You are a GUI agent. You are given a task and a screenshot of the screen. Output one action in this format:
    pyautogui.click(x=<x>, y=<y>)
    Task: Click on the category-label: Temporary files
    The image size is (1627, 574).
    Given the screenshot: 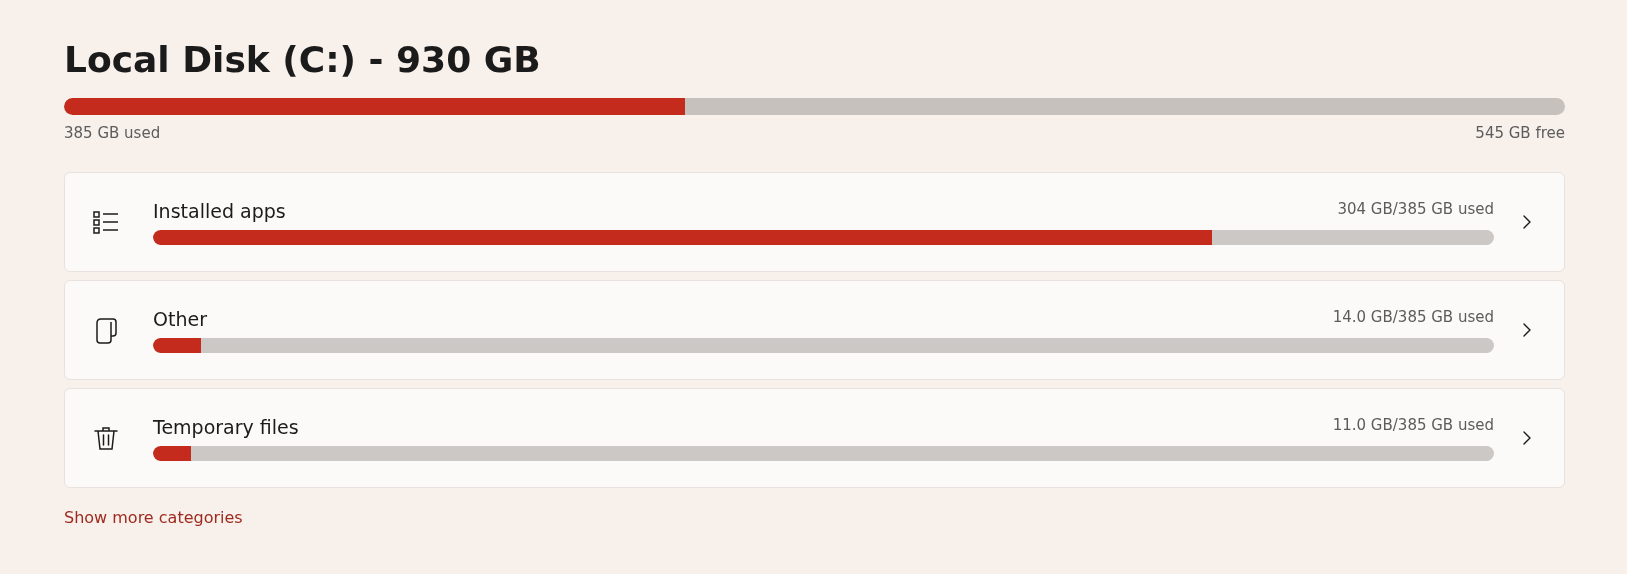 What is the action you would take?
    pyautogui.click(x=226, y=426)
    